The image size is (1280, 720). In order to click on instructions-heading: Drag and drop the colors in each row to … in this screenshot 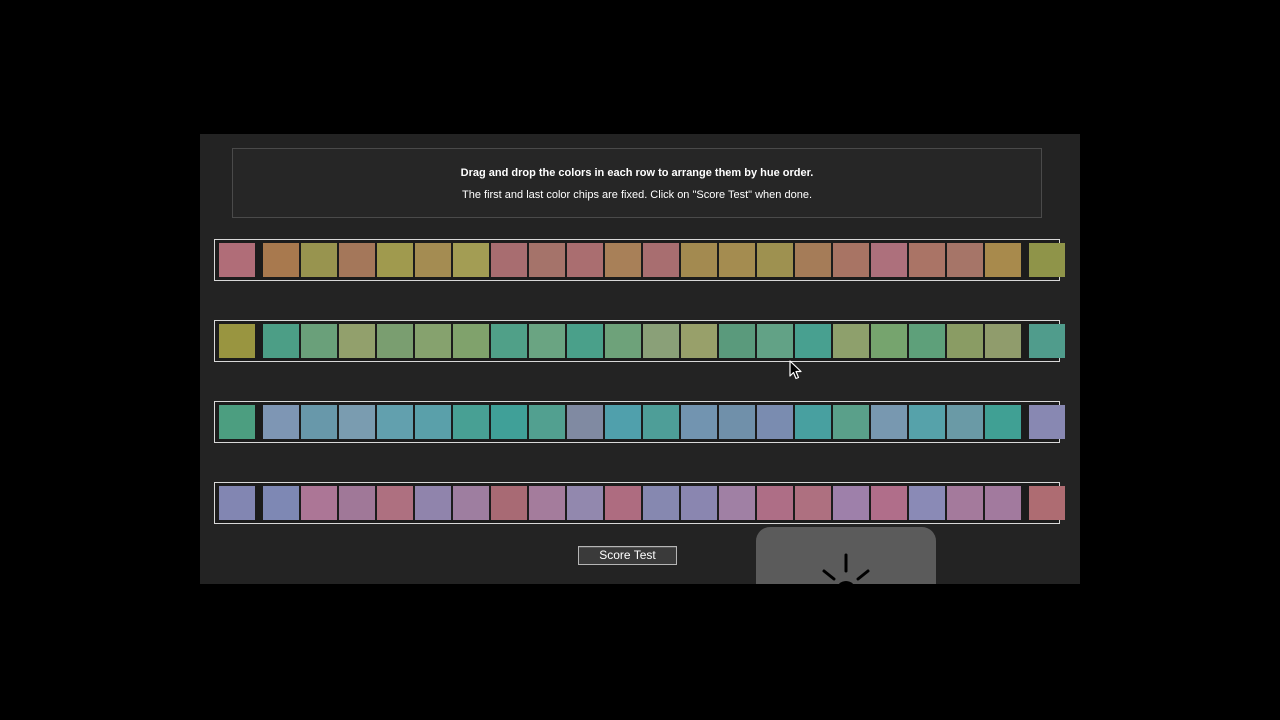, I will do `click(637, 173)`.